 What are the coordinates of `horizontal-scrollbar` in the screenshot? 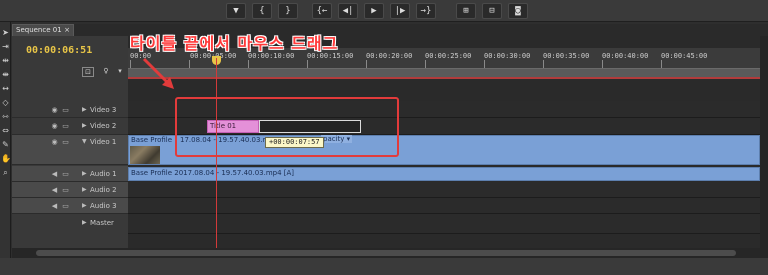 It's located at (390, 253).